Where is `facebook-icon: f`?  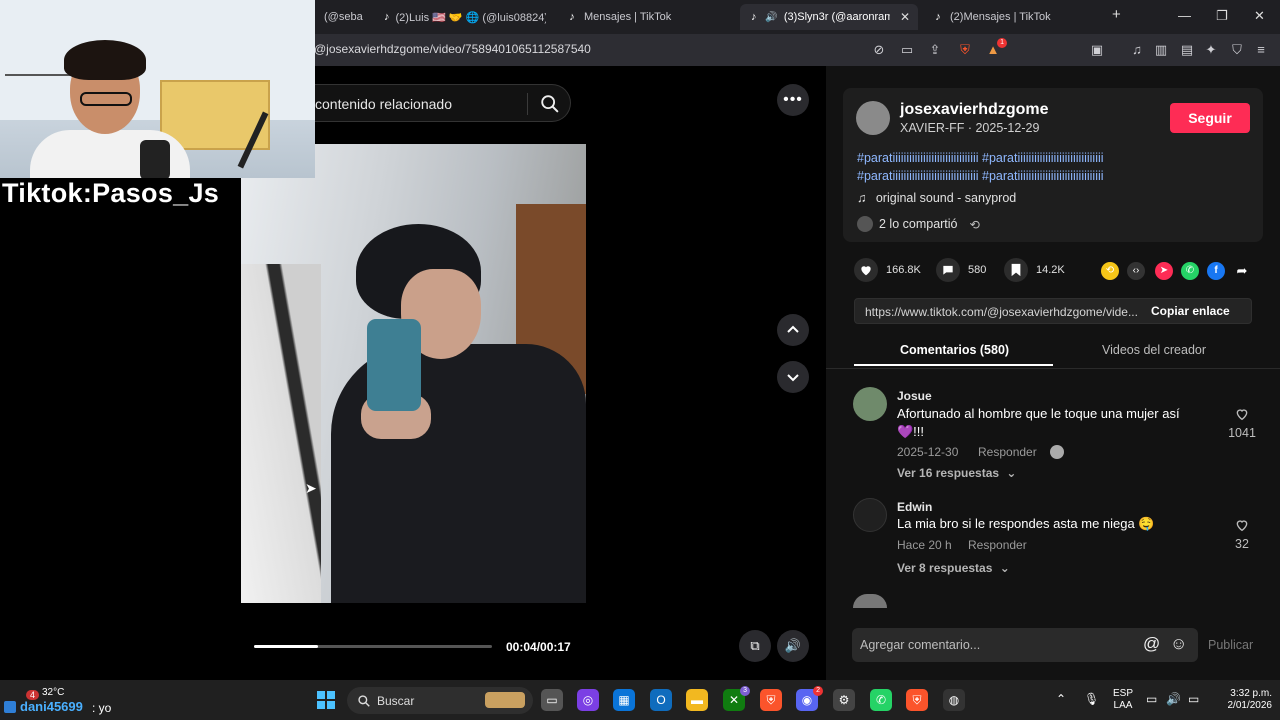
facebook-icon: f is located at coordinates (1216, 271).